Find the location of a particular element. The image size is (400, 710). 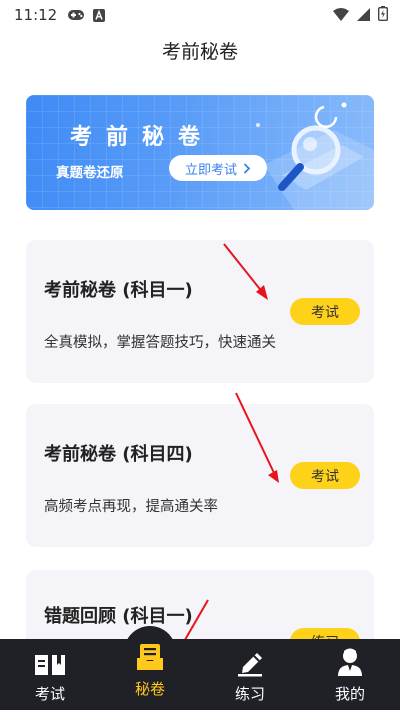

start-exam-button: 立即考试 is located at coordinates (218, 168).